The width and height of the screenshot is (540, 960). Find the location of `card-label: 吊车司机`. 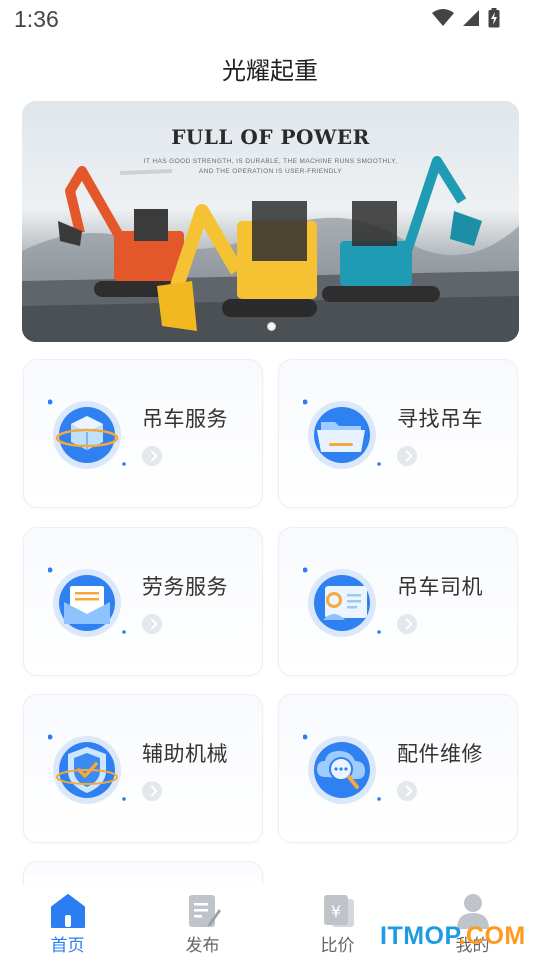

card-label: 吊车司机 is located at coordinates (440, 587).